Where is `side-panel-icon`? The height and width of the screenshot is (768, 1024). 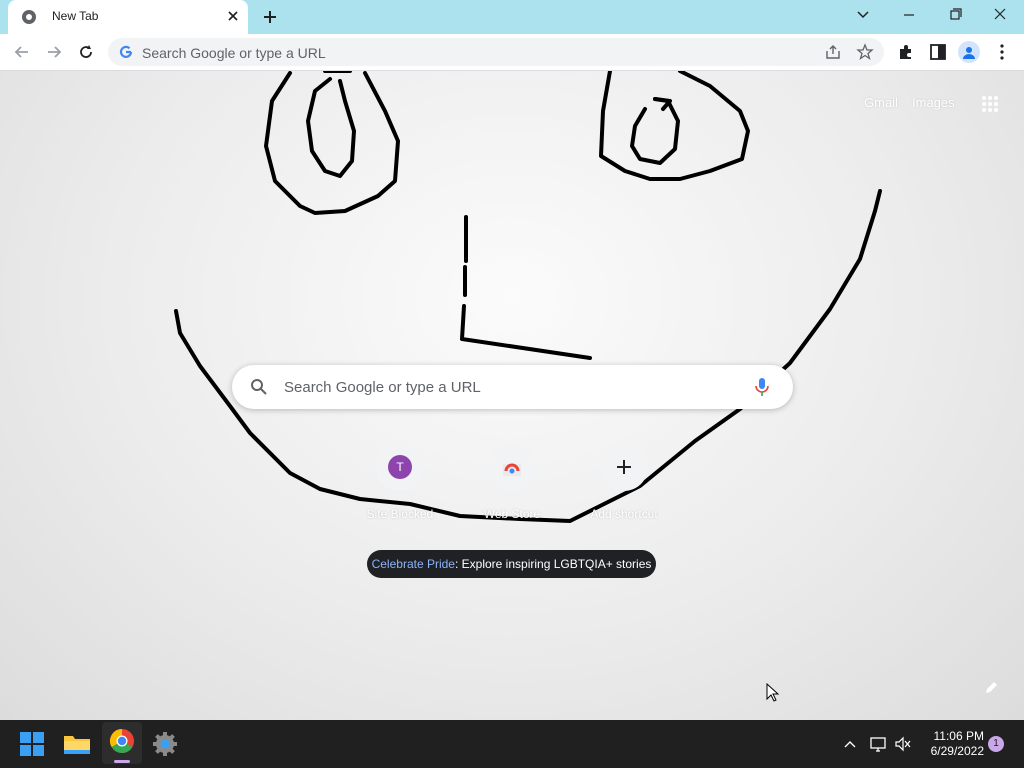
side-panel-icon is located at coordinates (938, 52).